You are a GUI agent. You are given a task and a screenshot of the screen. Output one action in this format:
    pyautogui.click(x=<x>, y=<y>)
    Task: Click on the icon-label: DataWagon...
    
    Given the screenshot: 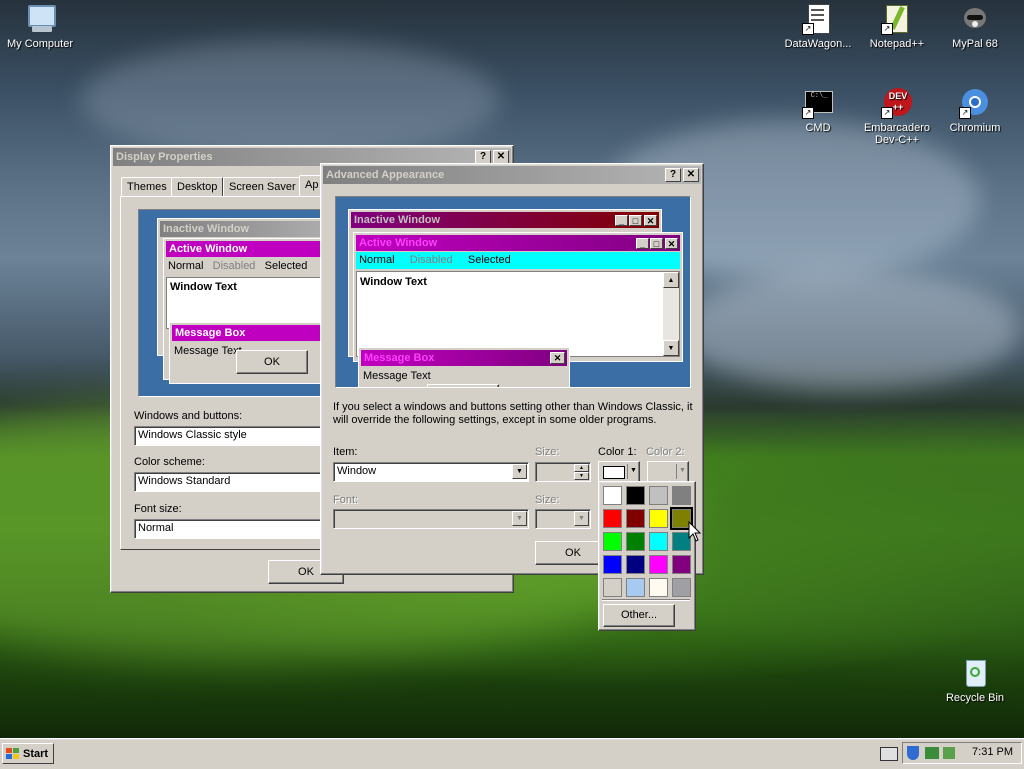 What is the action you would take?
    pyautogui.click(x=818, y=44)
    